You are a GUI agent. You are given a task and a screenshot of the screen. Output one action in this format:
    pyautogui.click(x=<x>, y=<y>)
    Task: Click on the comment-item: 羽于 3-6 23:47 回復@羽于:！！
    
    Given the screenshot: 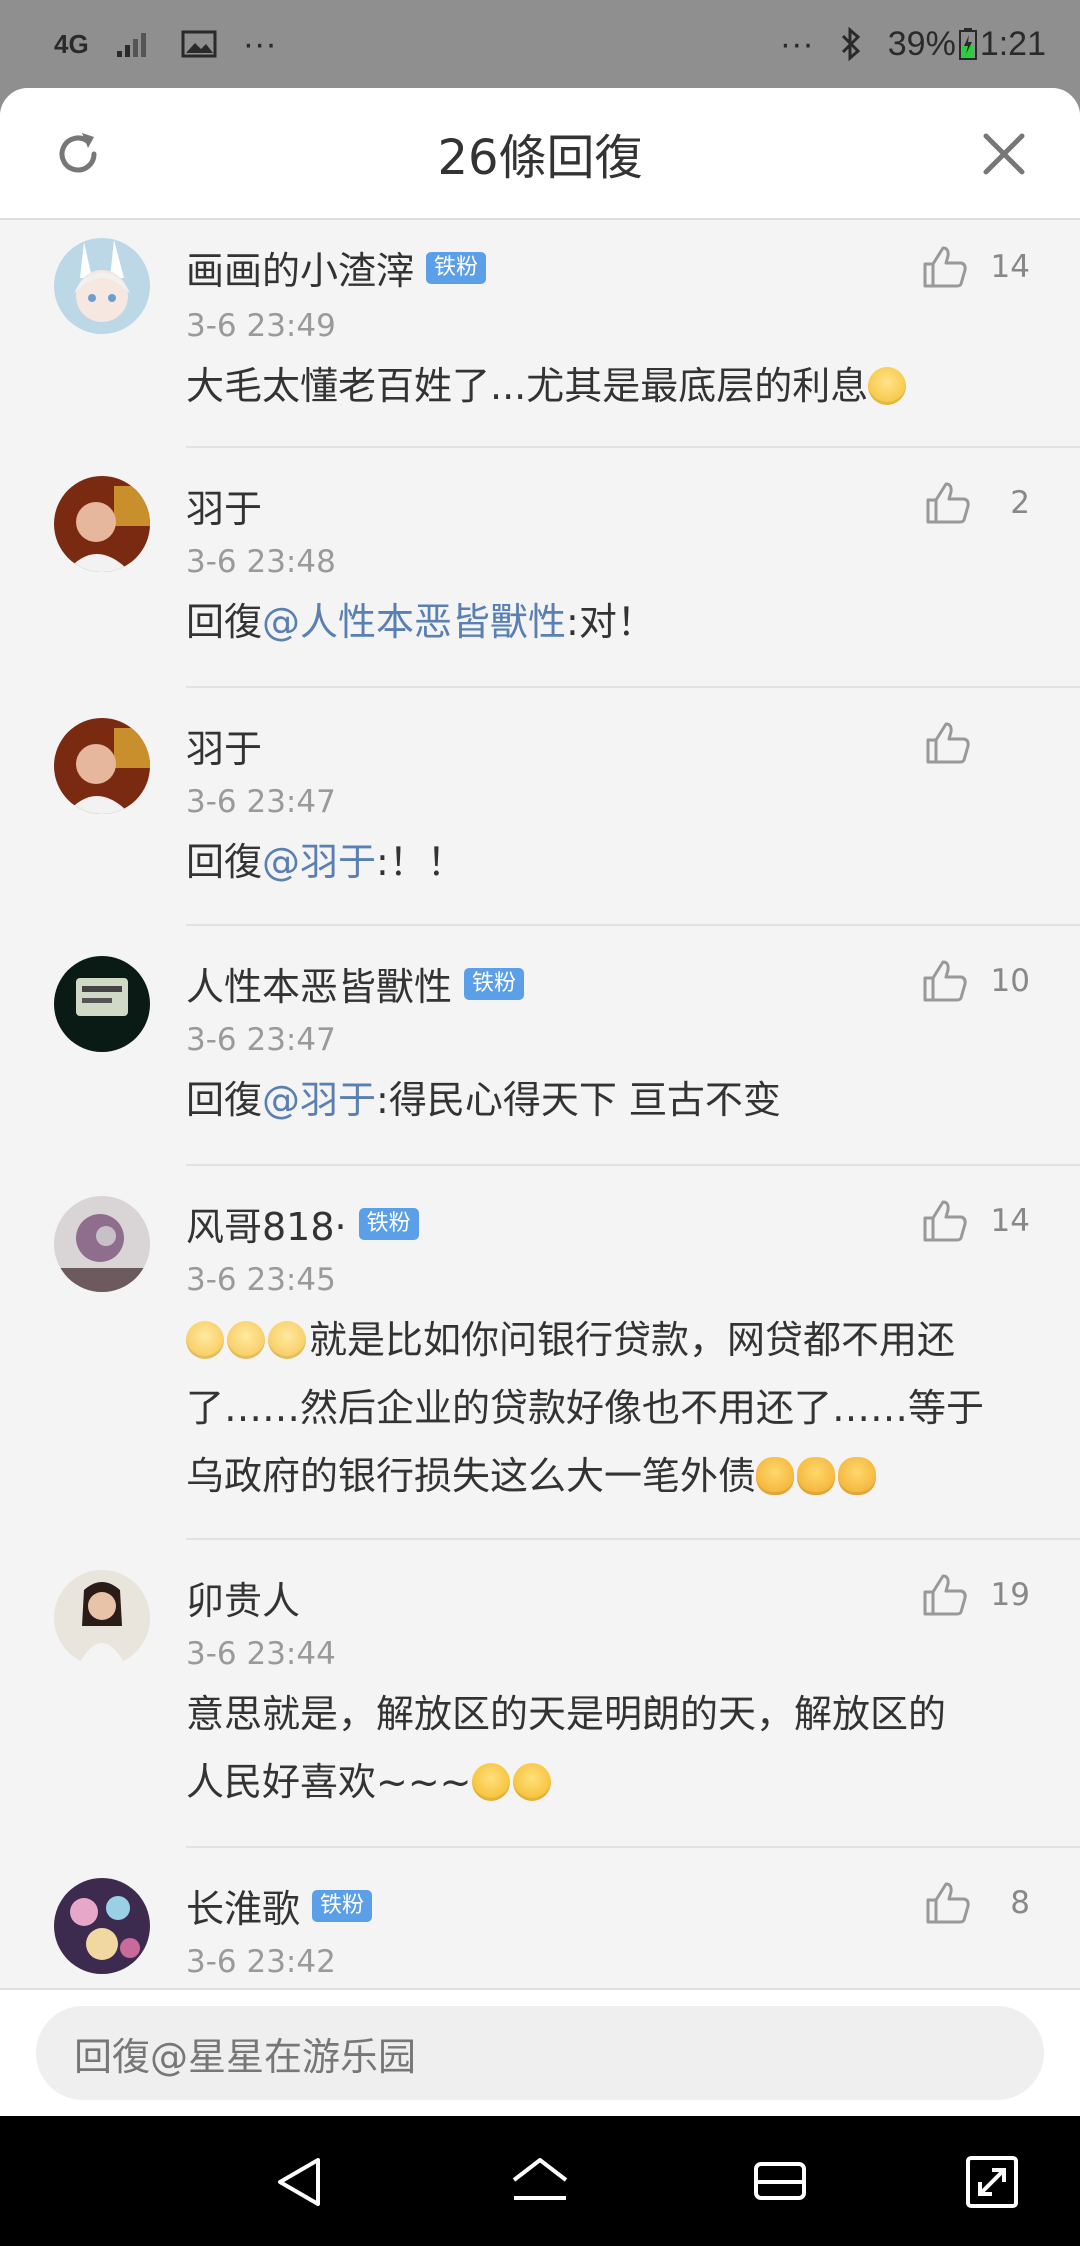 What is the action you would take?
    pyautogui.click(x=540, y=807)
    